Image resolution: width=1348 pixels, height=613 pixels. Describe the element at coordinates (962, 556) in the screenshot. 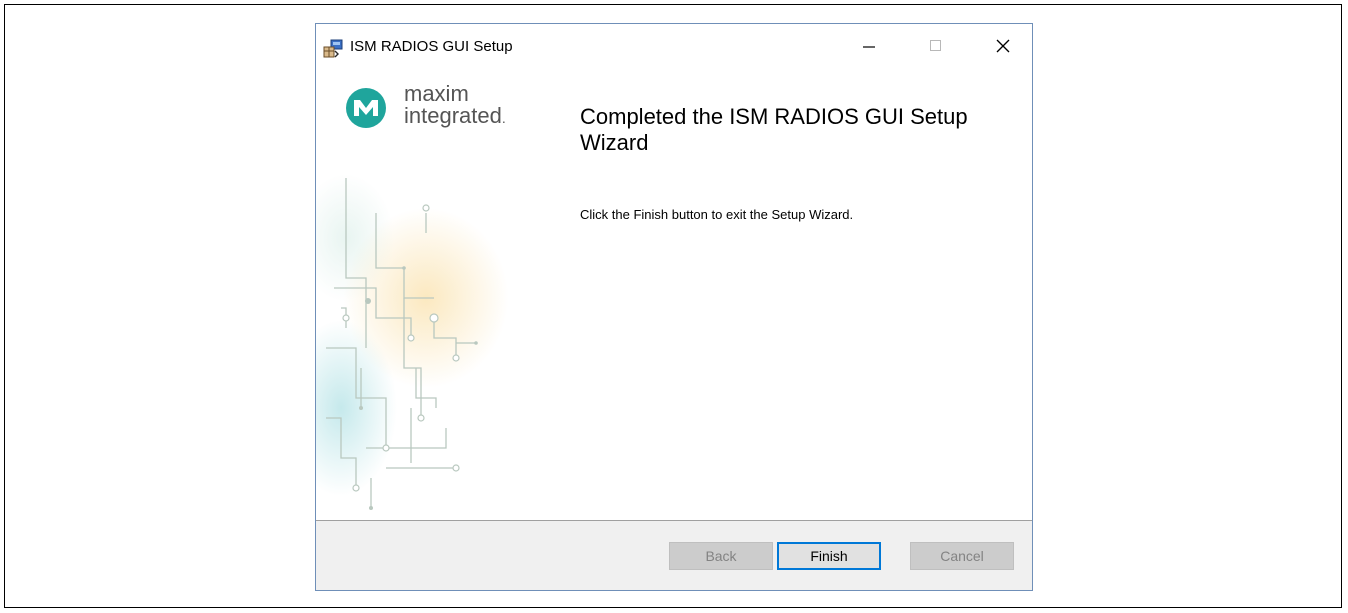

I see `cancel-button: Cancel` at that location.